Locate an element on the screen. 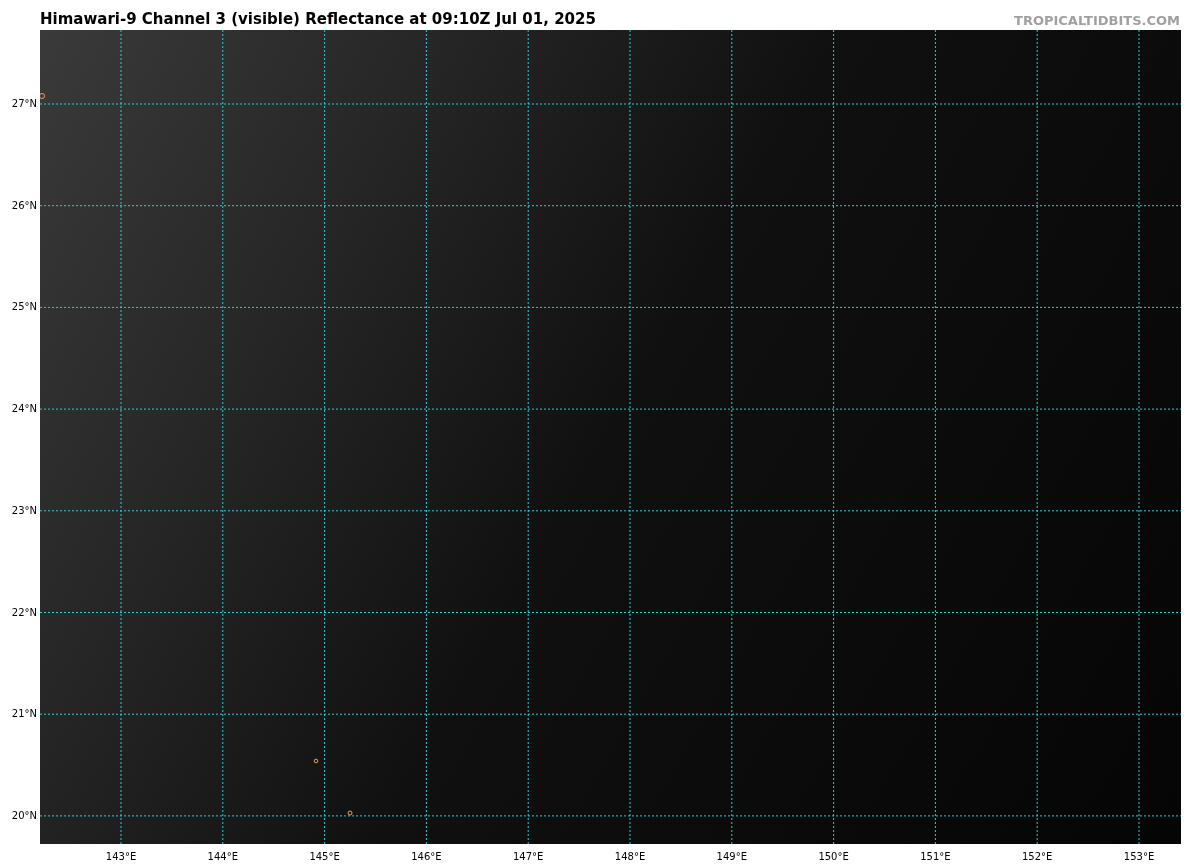  longitude-label: 153°E is located at coordinates (1139, 857).